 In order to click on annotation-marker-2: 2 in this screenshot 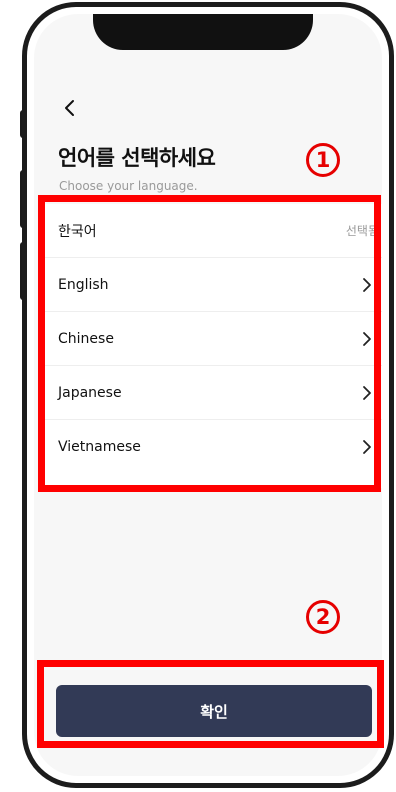, I will do `click(323, 617)`.